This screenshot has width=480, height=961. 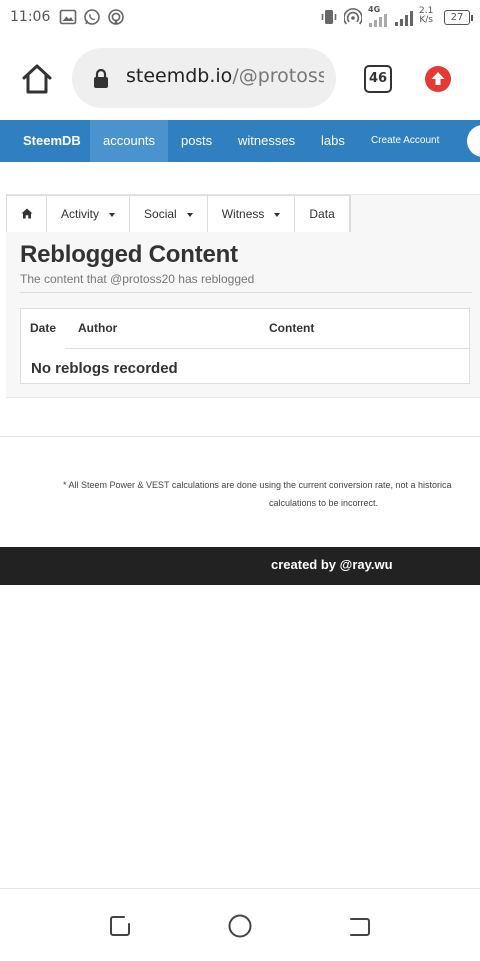 I want to click on subnav-data: Data, so click(x=322, y=214).